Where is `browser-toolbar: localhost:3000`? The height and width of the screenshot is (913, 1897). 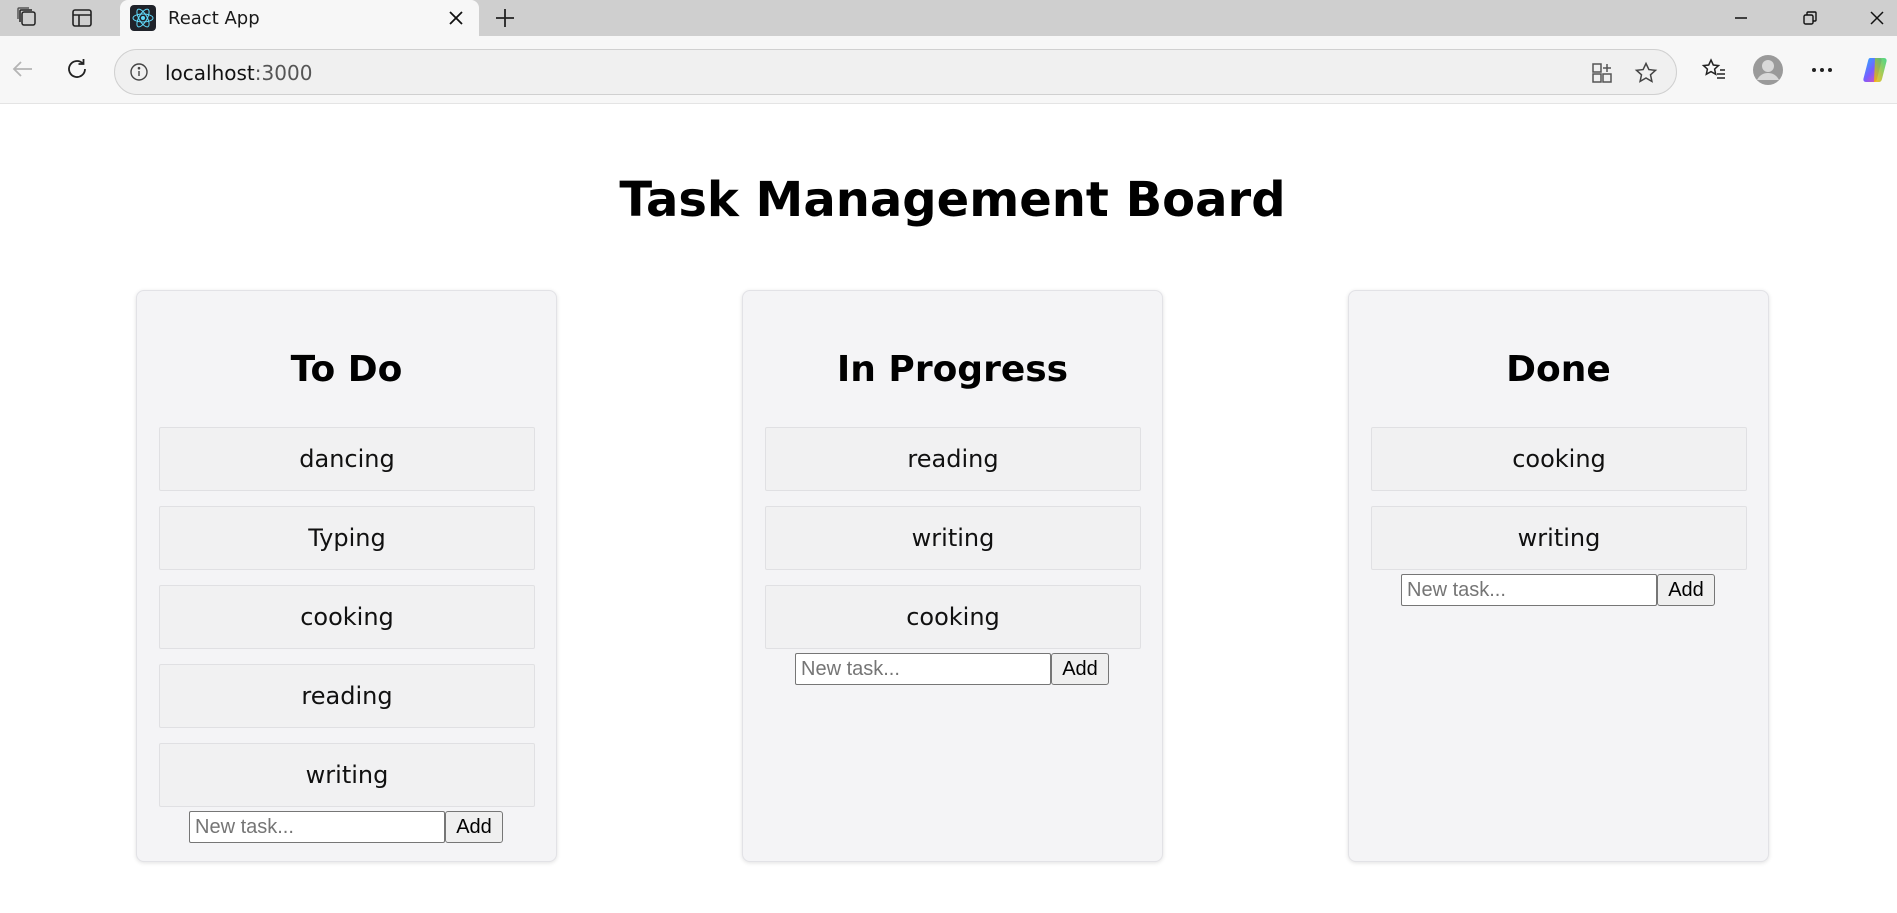 browser-toolbar: localhost:3000 is located at coordinates (948, 70).